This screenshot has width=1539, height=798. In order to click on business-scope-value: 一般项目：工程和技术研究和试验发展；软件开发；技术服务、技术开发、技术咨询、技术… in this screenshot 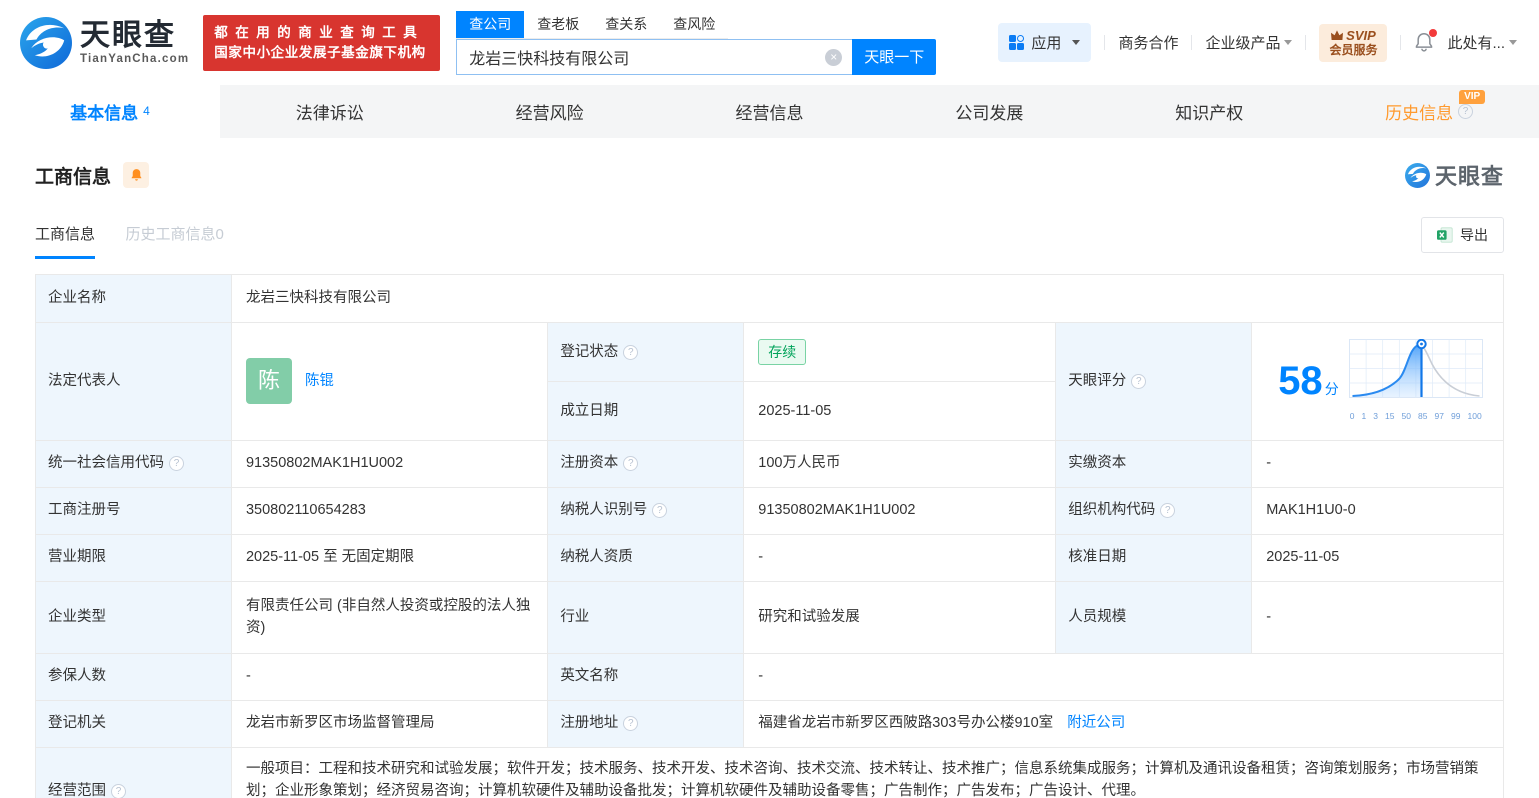, I will do `click(867, 772)`.